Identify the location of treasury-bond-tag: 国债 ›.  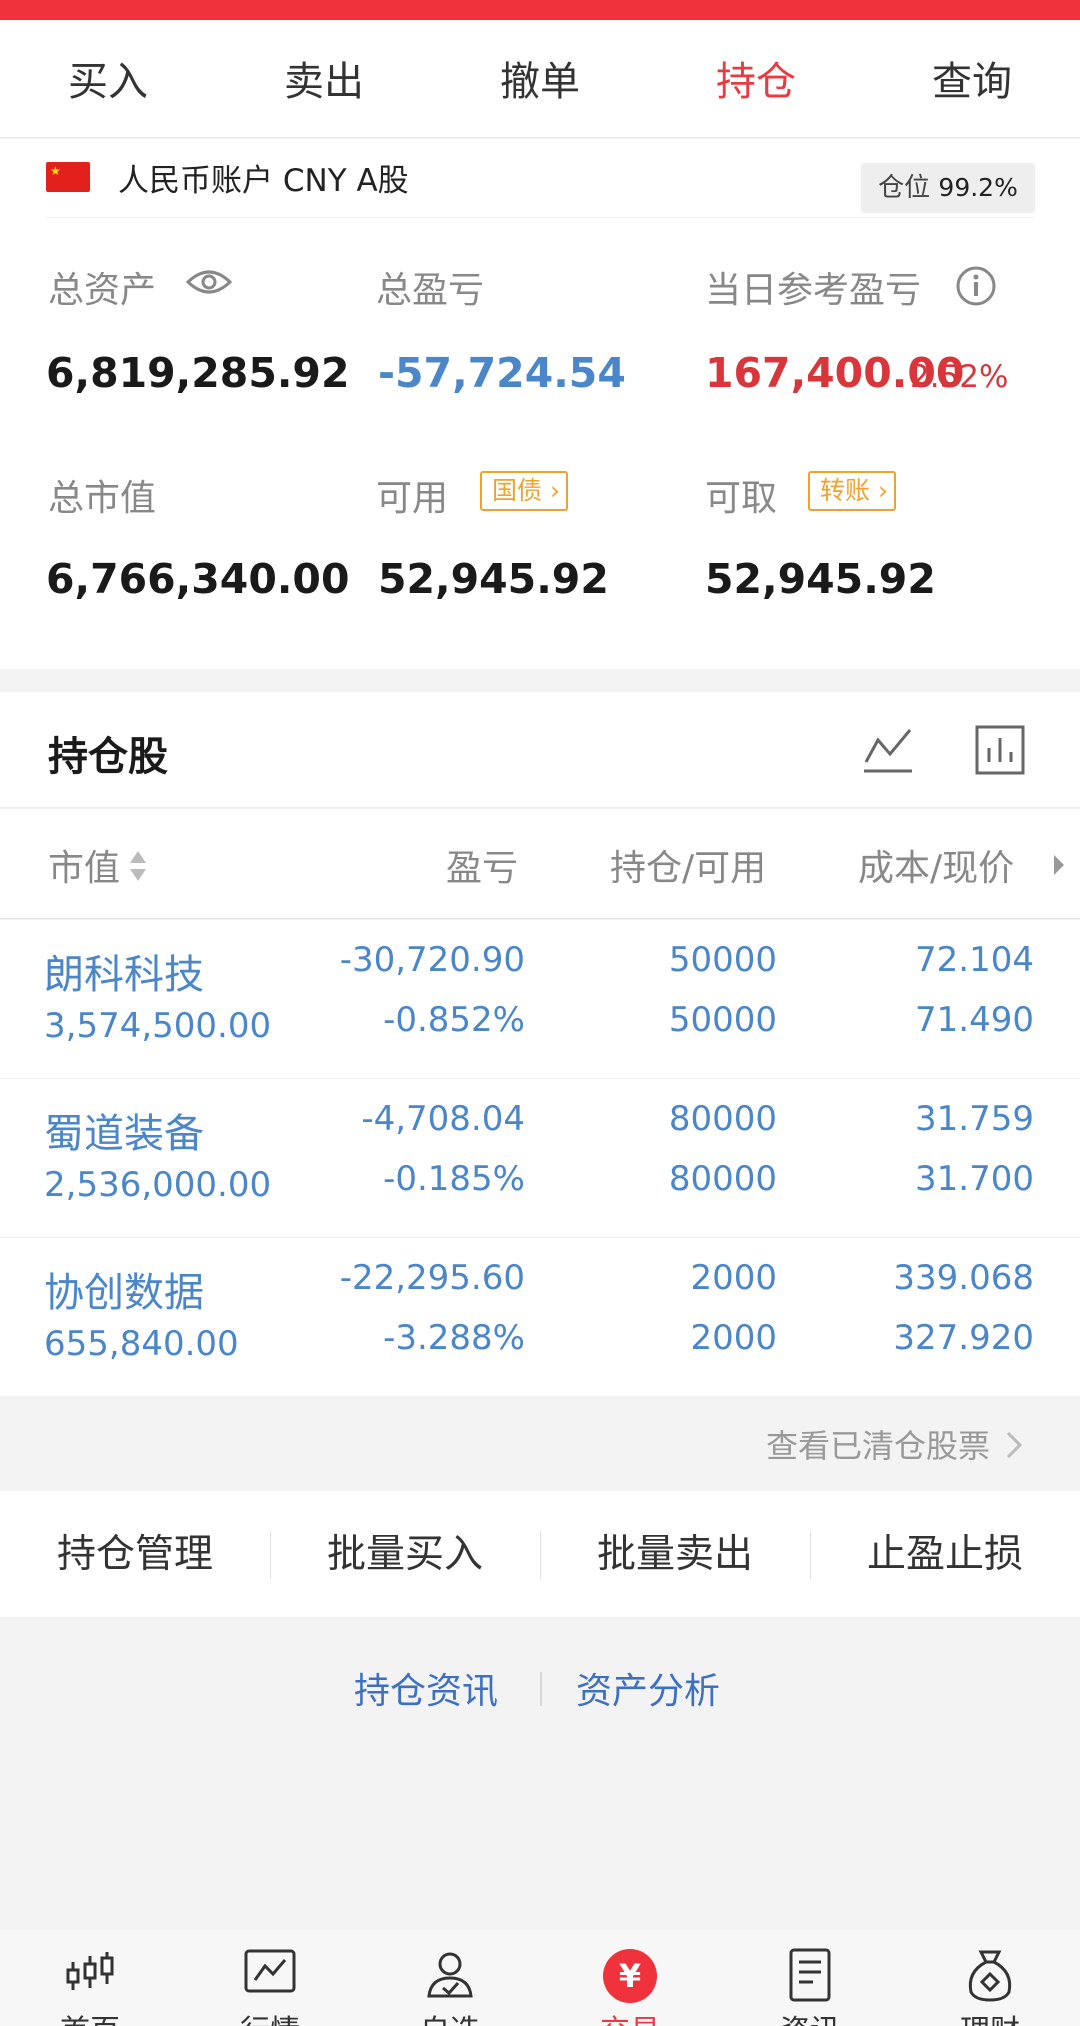
(524, 491).